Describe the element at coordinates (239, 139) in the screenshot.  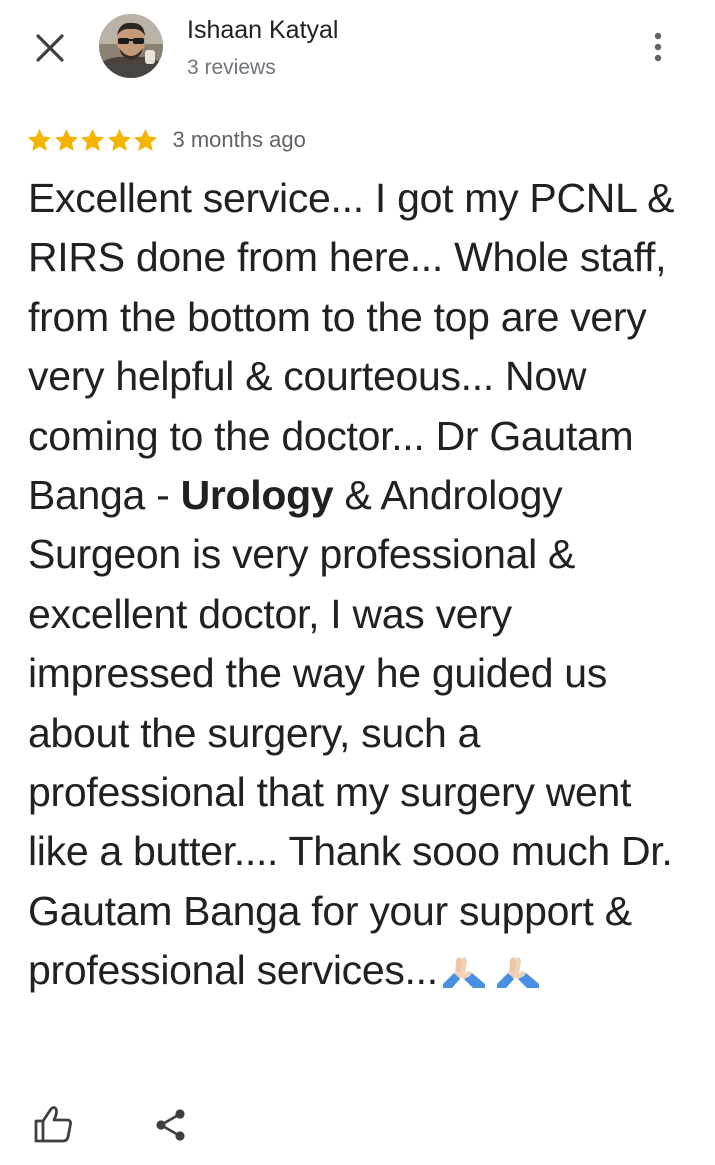
I see `review-date: 3 months ago` at that location.